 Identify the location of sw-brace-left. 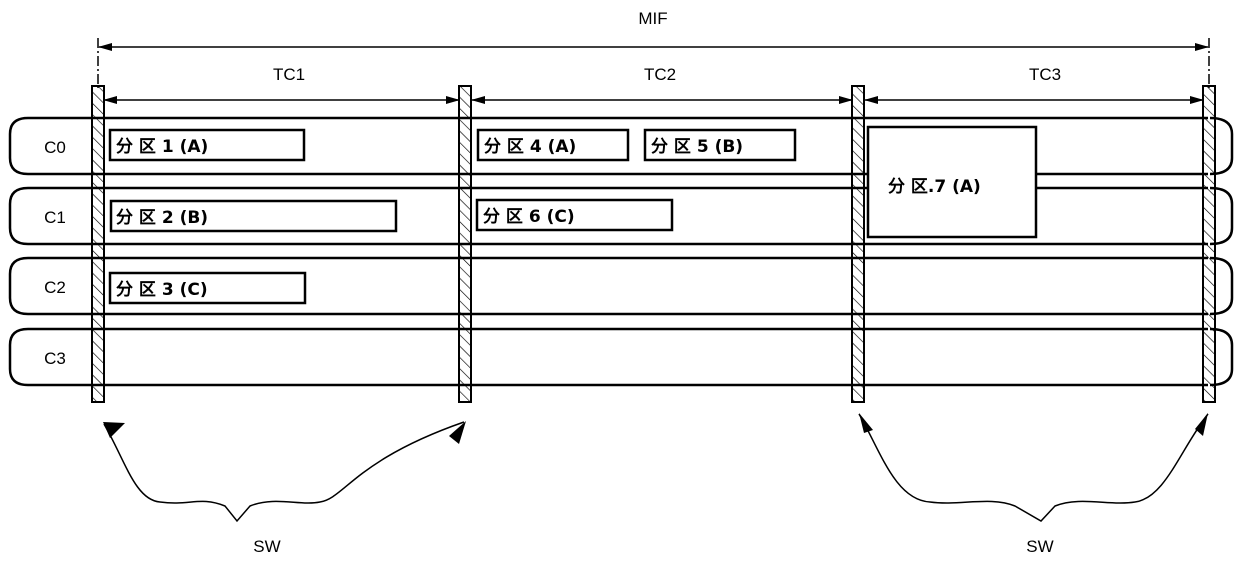
(284, 472).